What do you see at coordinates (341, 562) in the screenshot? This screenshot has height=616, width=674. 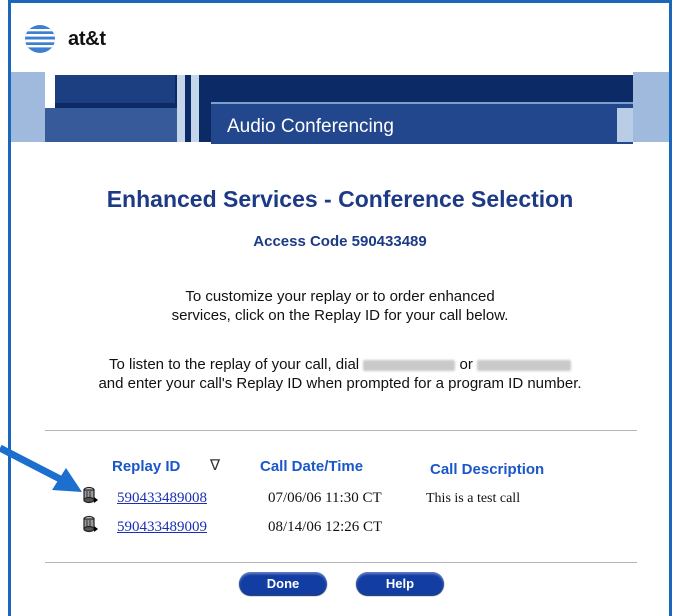 I see `divider-bottom` at bounding box center [341, 562].